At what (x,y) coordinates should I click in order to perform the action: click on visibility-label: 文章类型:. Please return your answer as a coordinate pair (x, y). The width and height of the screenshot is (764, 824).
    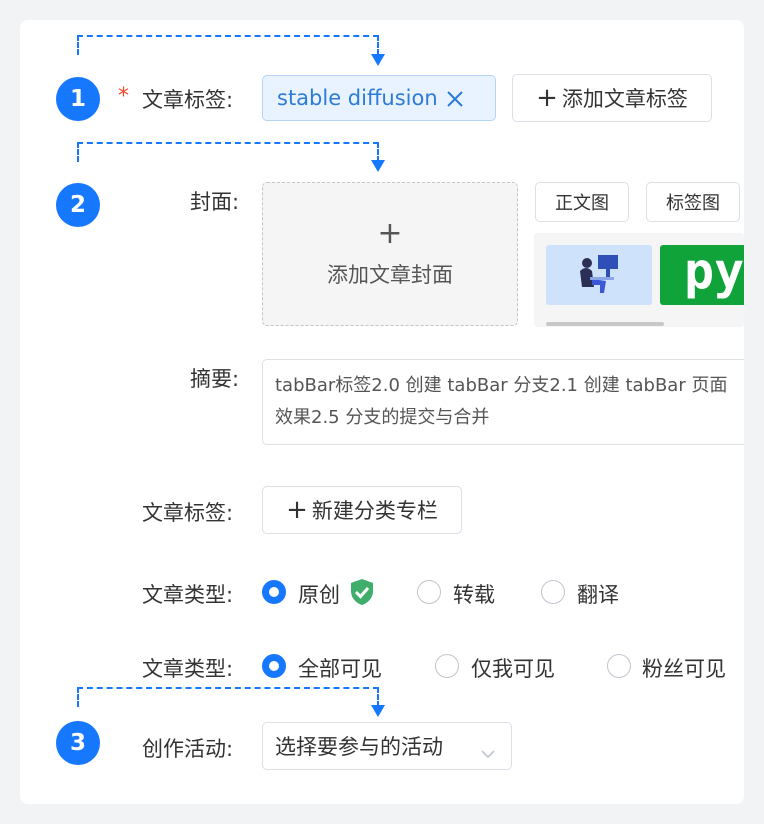
    Looking at the image, I should click on (188, 669).